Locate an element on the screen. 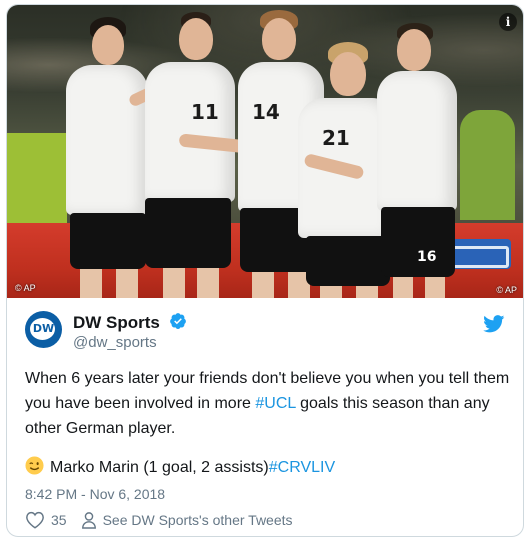 This screenshot has height=543, width=530. background-person-green-right is located at coordinates (487, 165).